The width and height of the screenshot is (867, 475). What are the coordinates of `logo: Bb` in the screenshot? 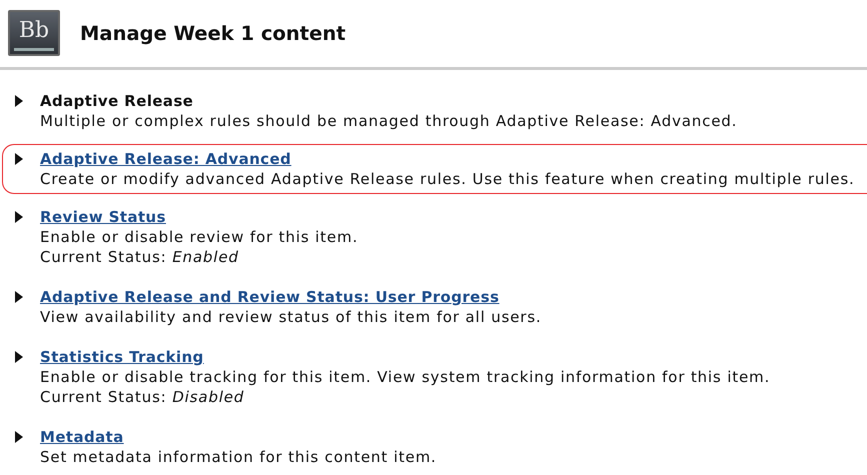 It's located at (34, 33).